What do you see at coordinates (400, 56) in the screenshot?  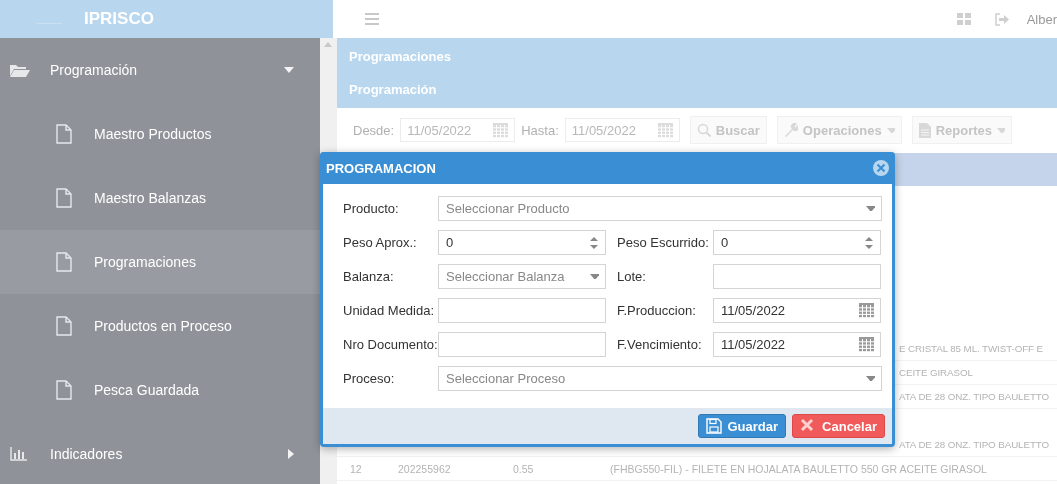 I see `page-title: Programaciones` at bounding box center [400, 56].